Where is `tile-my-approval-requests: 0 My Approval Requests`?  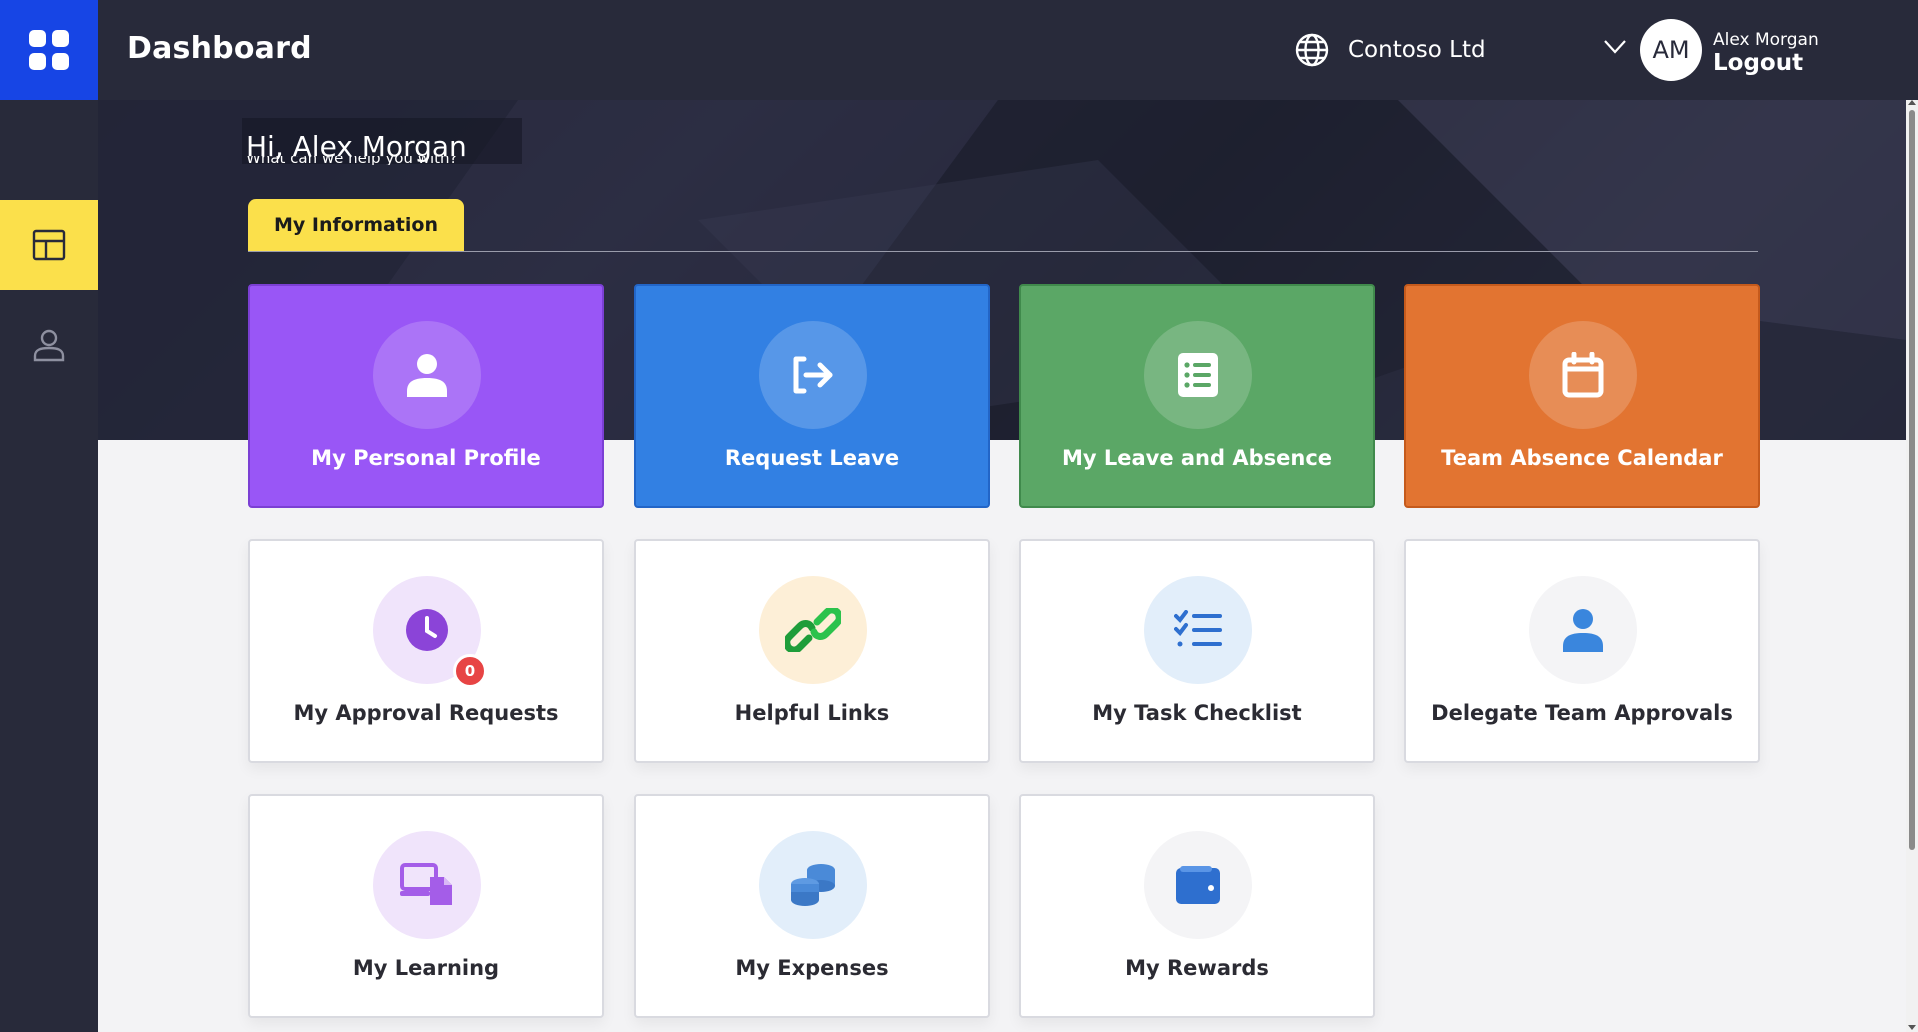 tile-my-approval-requests: 0 My Approval Requests is located at coordinates (426, 651).